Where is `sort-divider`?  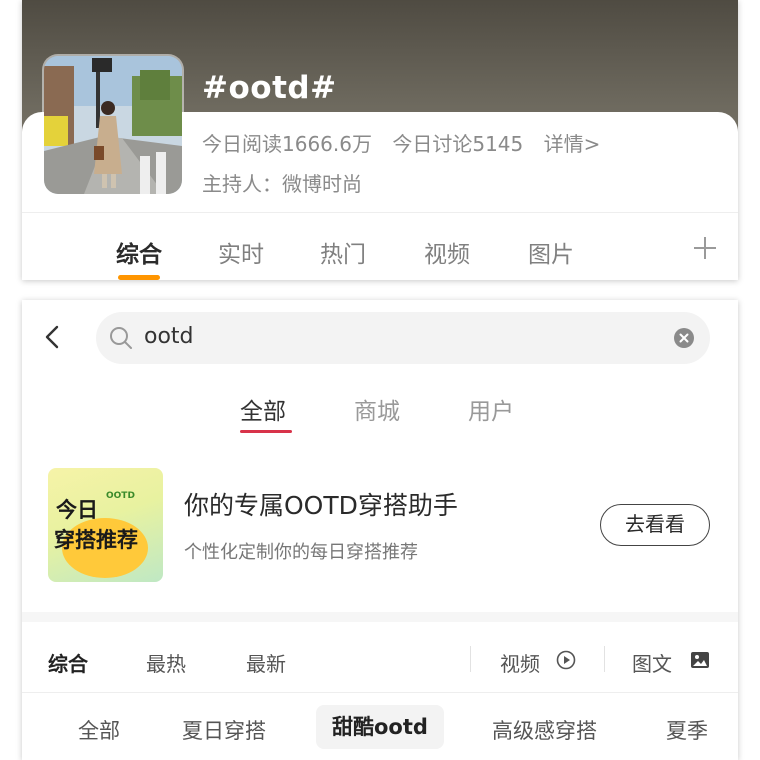 sort-divider is located at coordinates (470, 659).